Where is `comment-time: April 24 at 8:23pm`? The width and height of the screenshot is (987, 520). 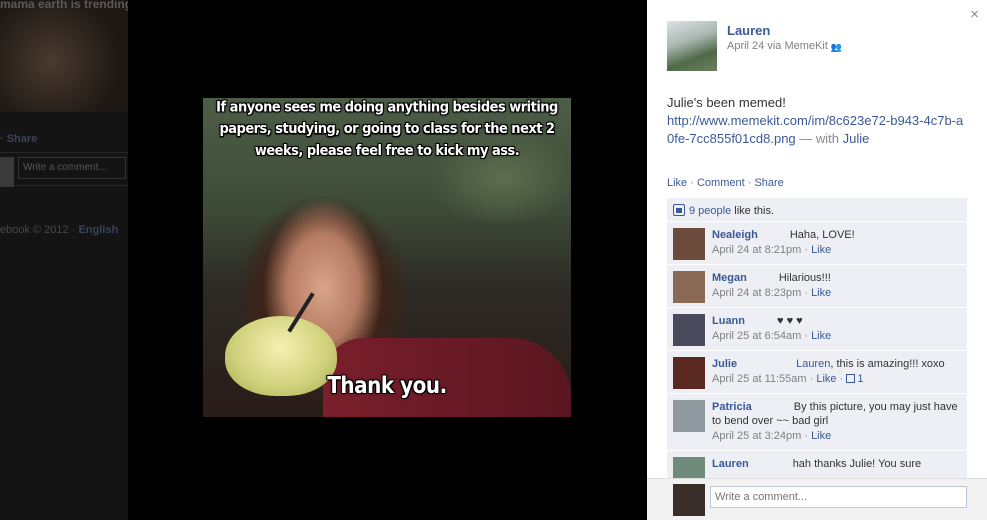
comment-time: April 24 at 8:23pm is located at coordinates (756, 293).